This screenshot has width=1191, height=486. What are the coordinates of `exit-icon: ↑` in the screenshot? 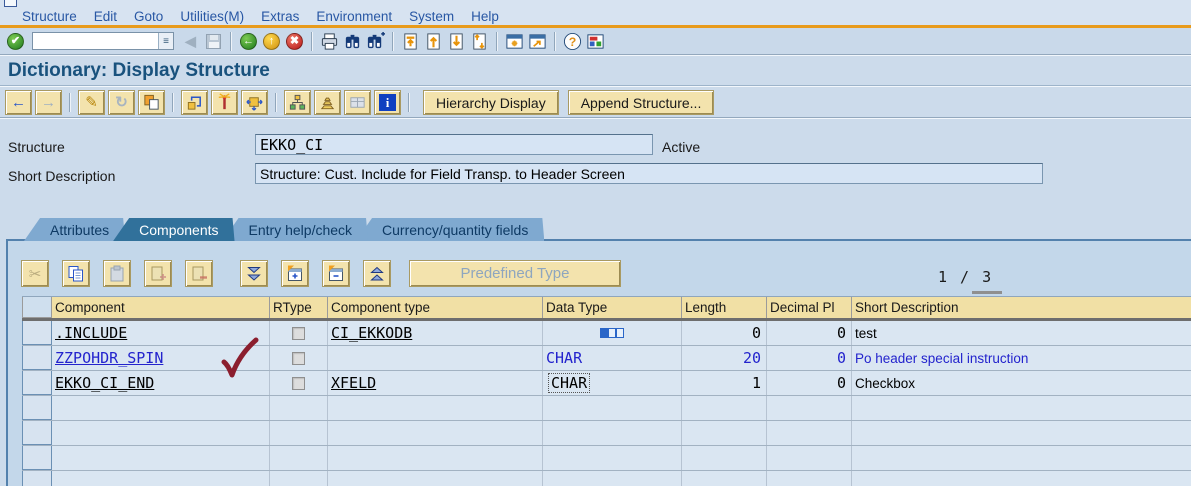 It's located at (271, 41).